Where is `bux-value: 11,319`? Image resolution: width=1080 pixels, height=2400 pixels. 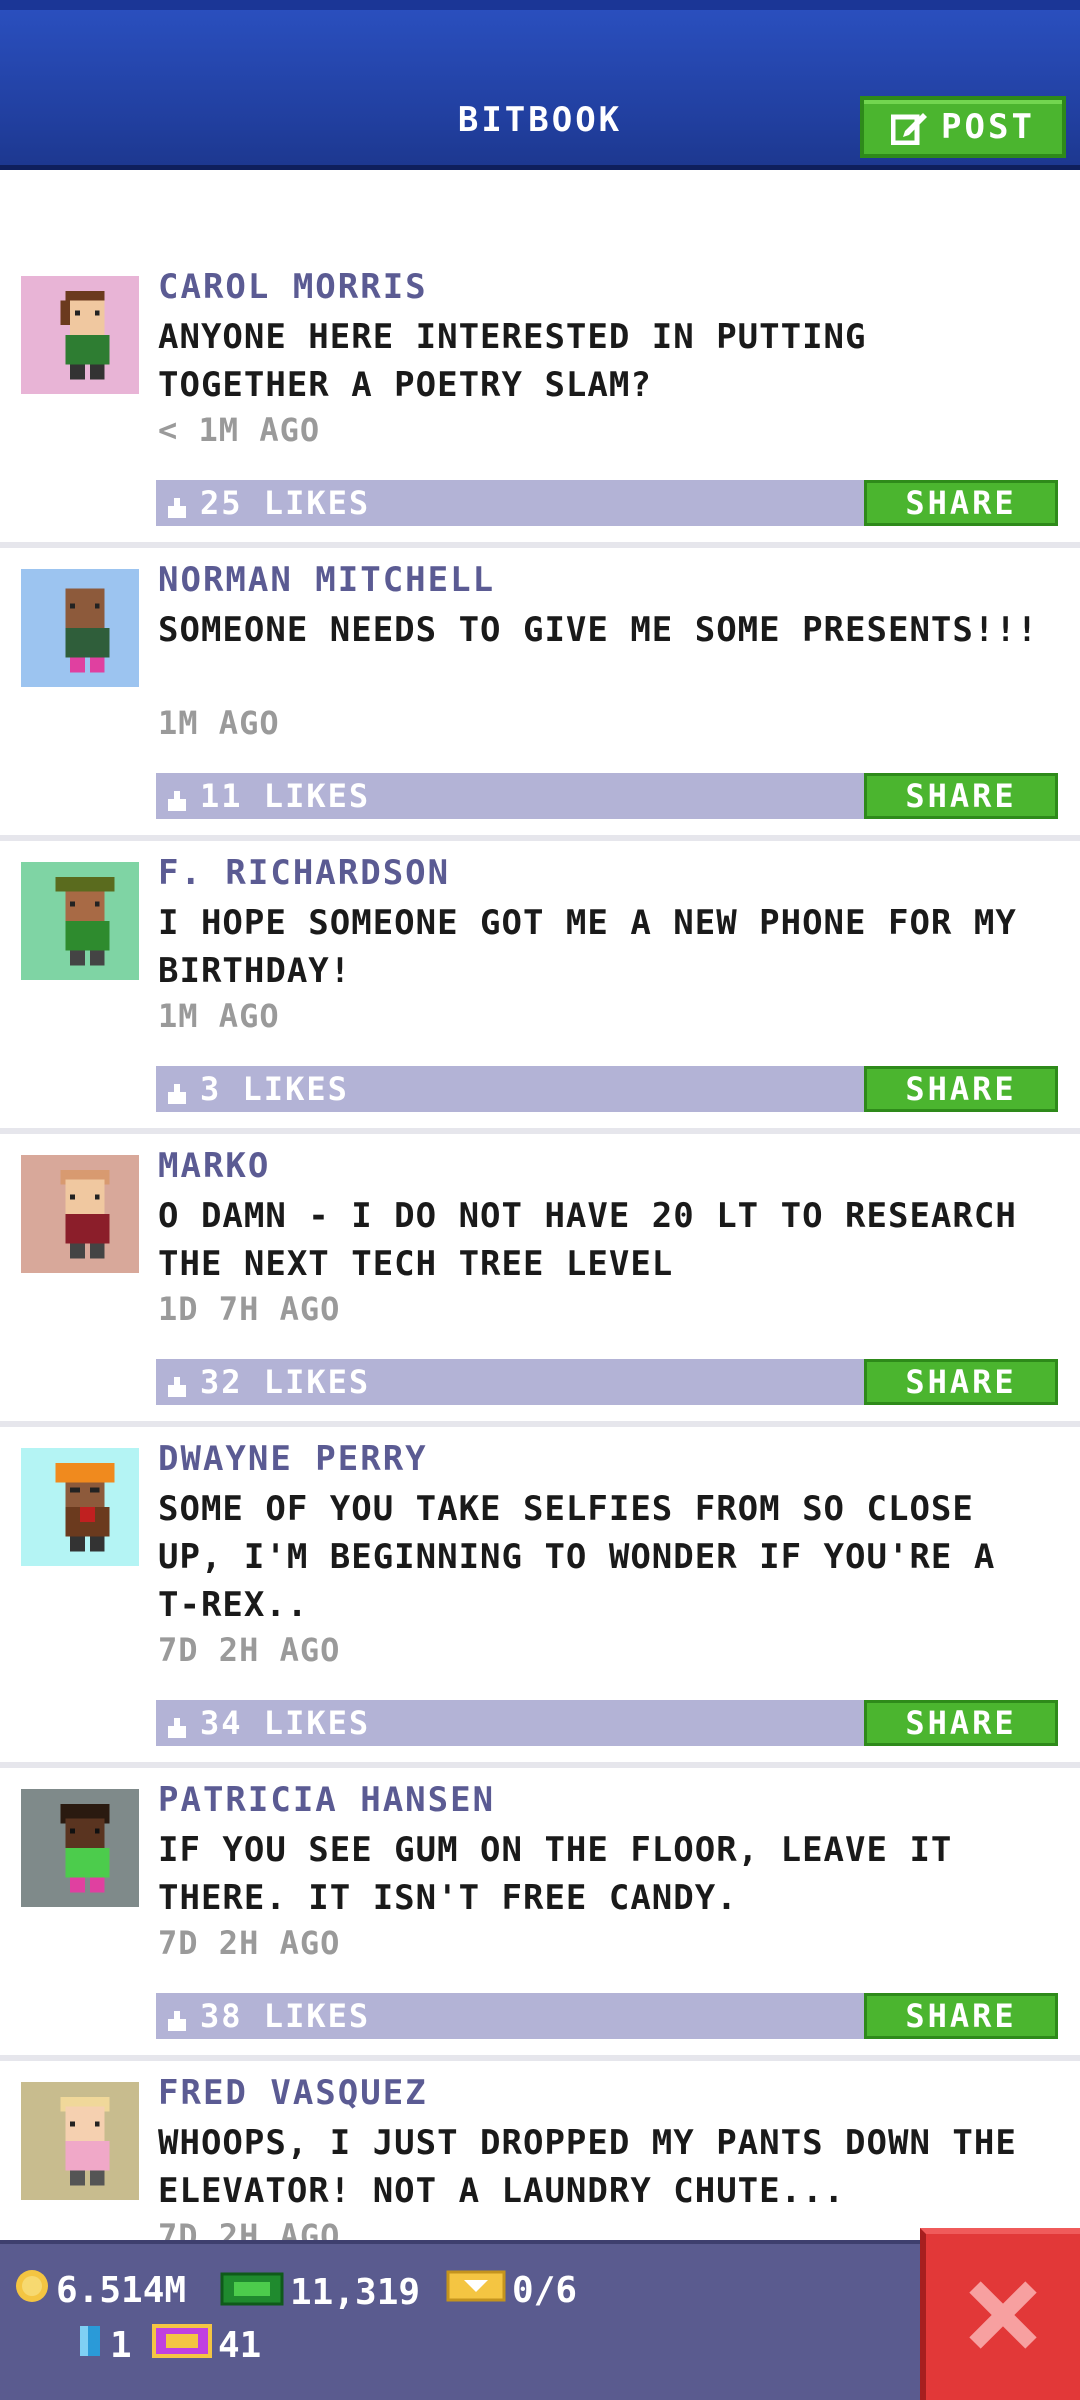 bux-value: 11,319 is located at coordinates (355, 2292).